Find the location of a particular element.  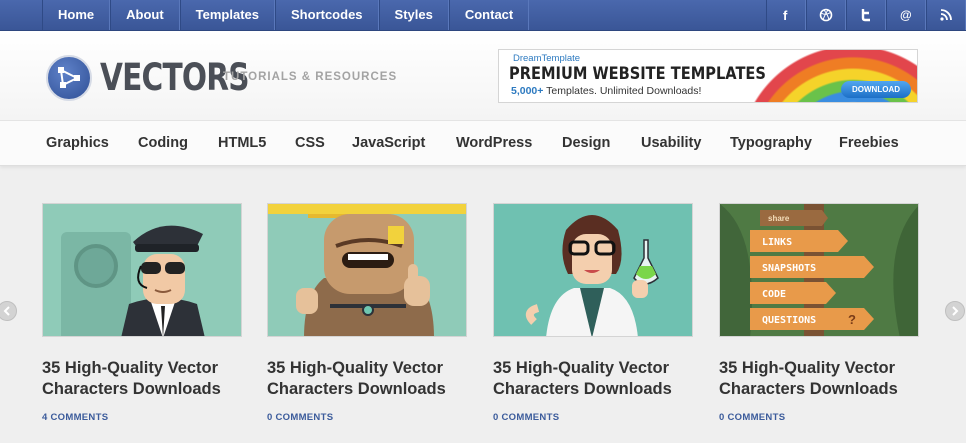

rss-icon is located at coordinates (946, 15).